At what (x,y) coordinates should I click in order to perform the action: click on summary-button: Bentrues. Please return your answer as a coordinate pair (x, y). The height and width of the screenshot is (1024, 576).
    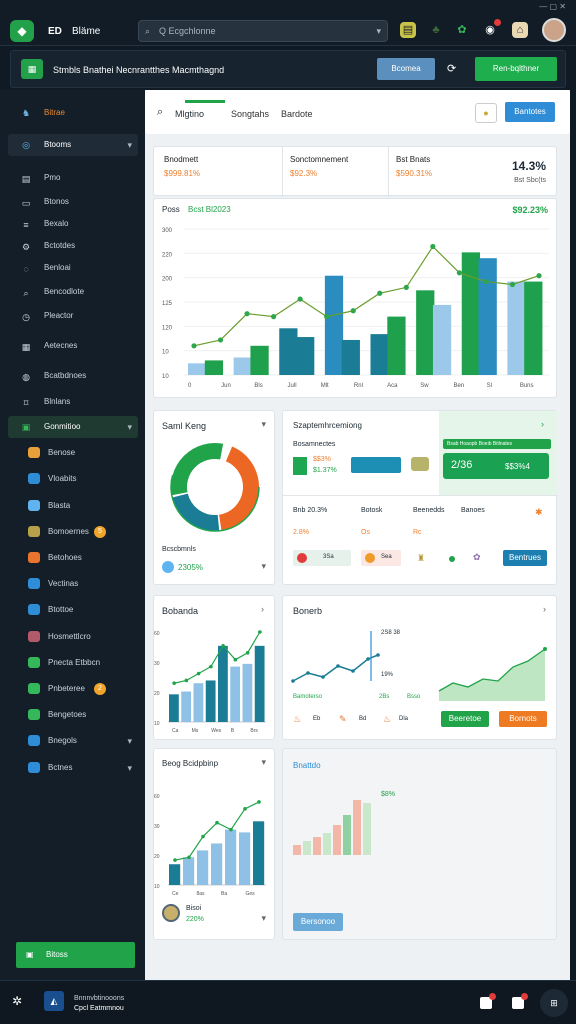
    Looking at the image, I should click on (525, 558).